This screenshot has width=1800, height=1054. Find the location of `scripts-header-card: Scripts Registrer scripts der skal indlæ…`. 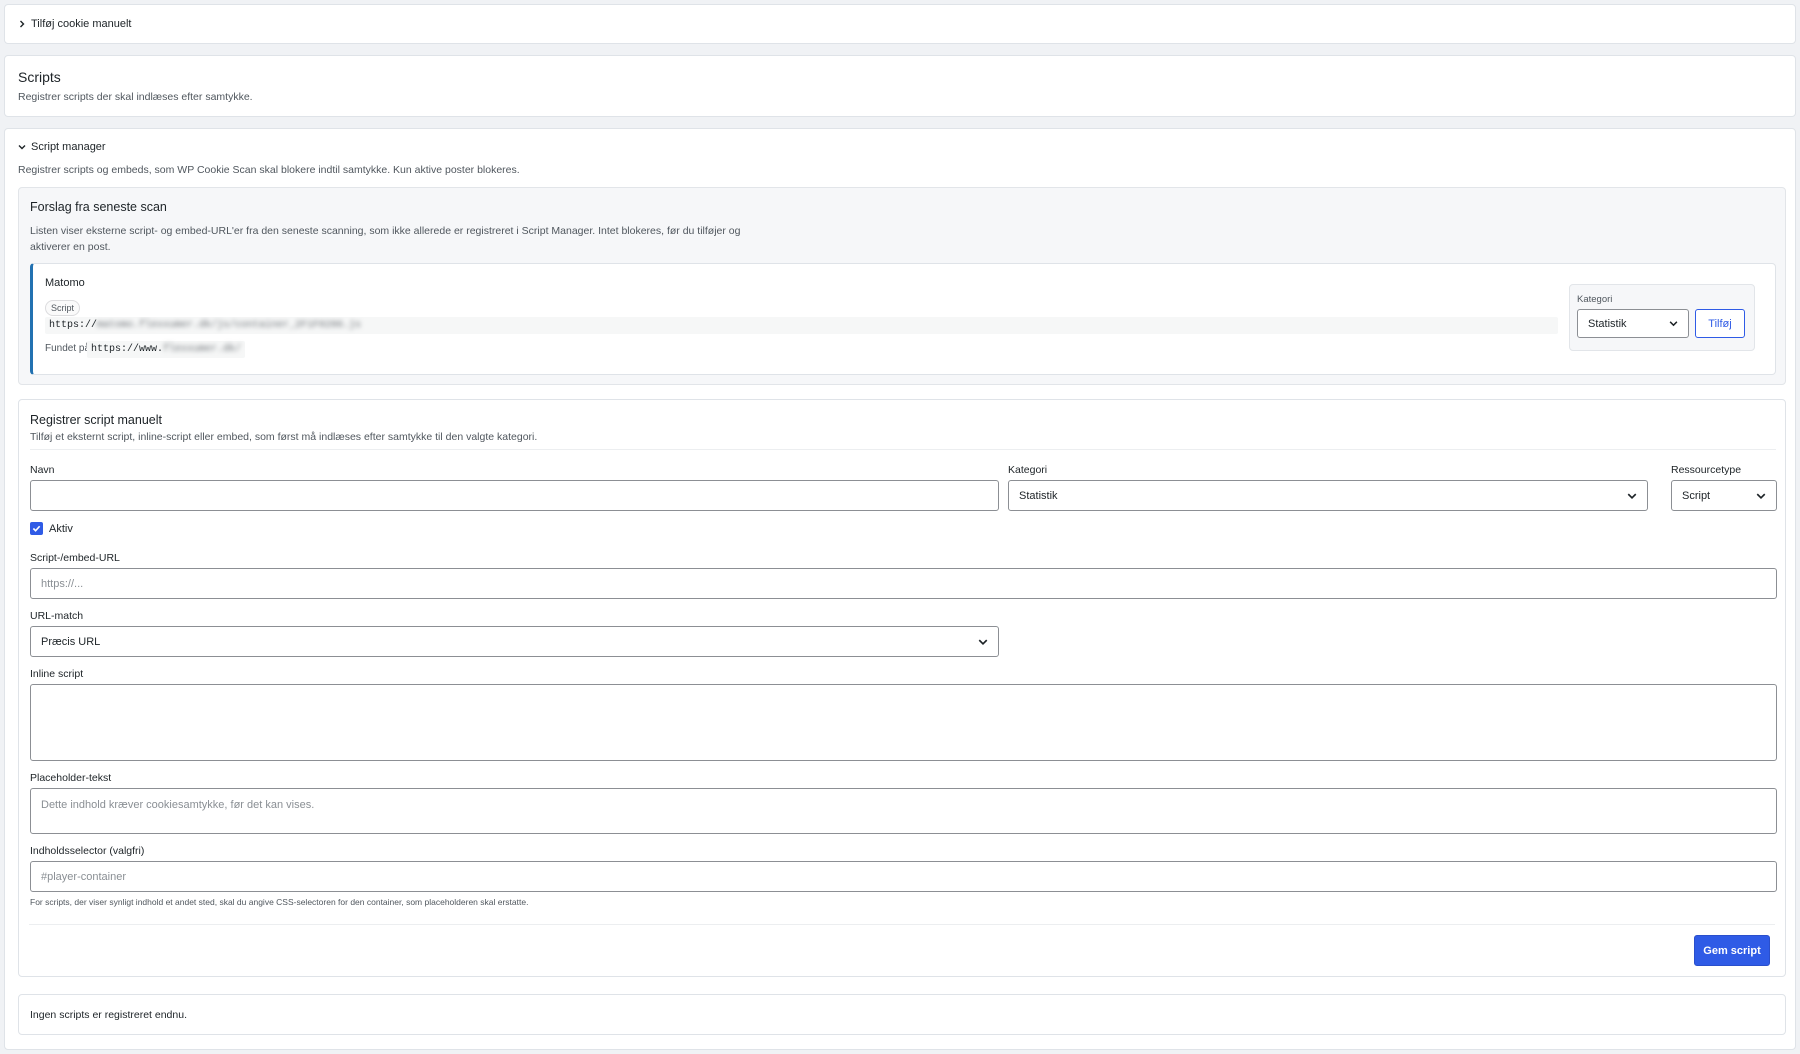

scripts-header-card: Scripts Registrer scripts der skal indlæ… is located at coordinates (900, 86).